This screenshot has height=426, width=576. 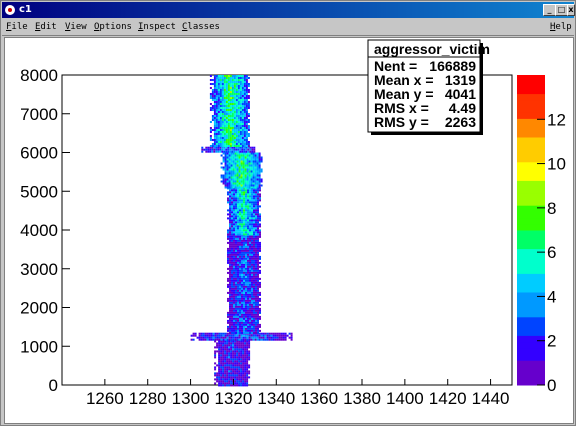 What do you see at coordinates (46, 27) in the screenshot?
I see `menu-edit: Edit` at bounding box center [46, 27].